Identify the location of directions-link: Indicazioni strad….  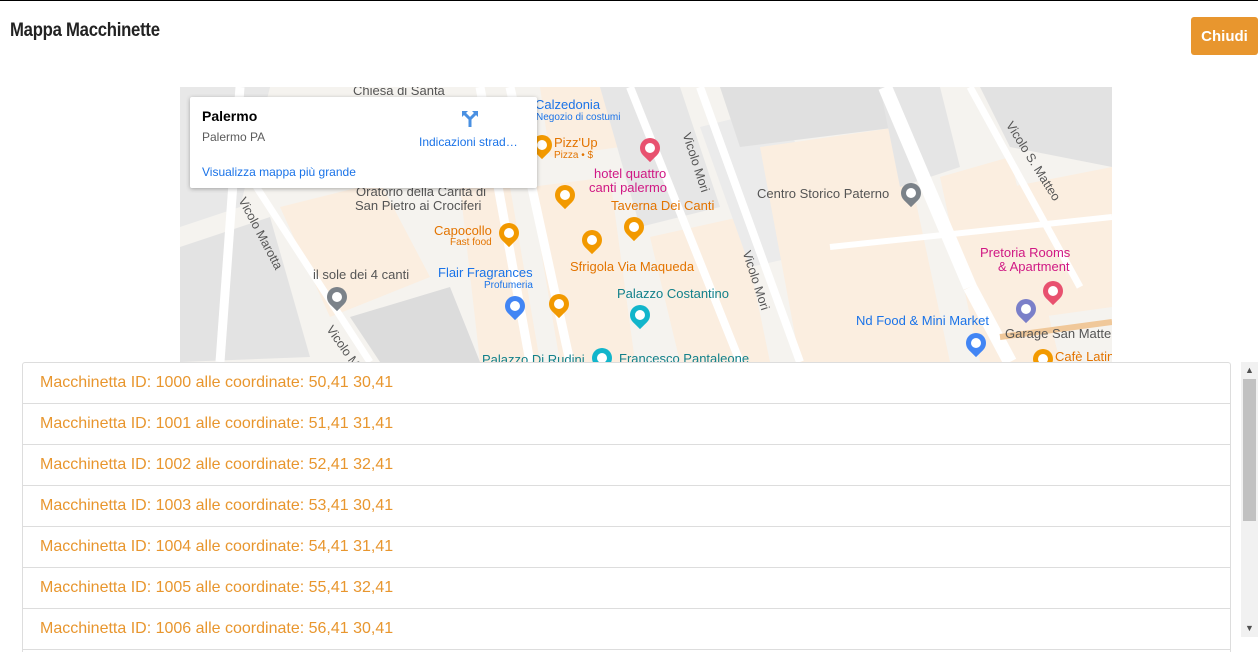
(468, 142).